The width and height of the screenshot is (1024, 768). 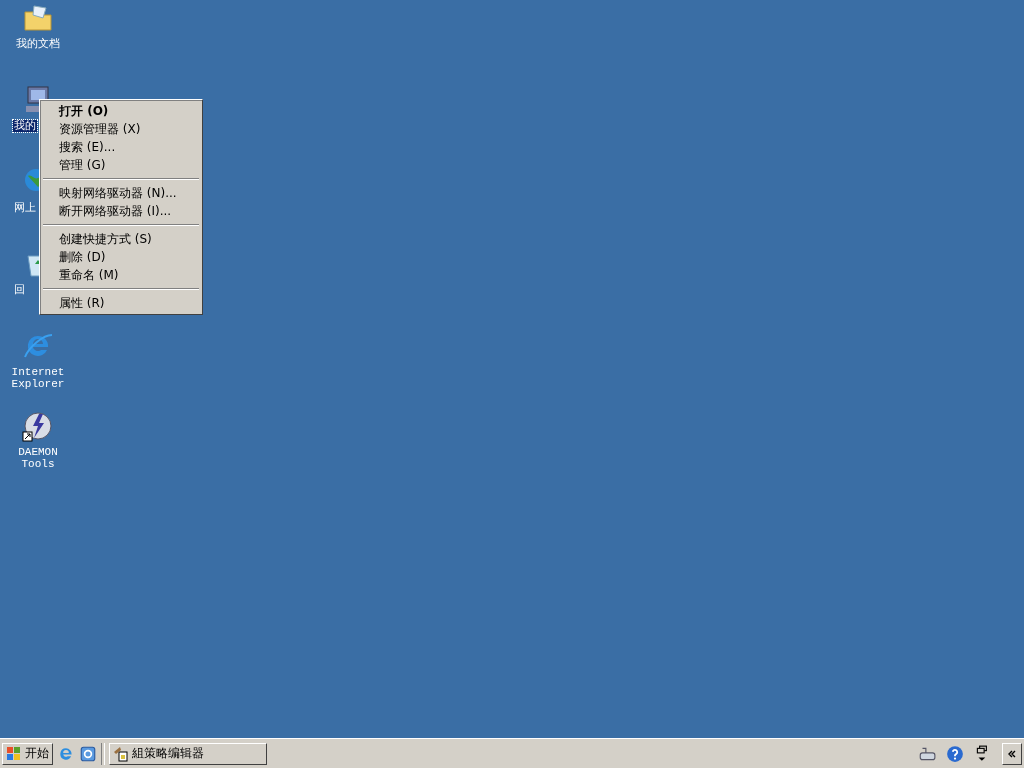 What do you see at coordinates (25, 126) in the screenshot?
I see `icon-label: 我的` at bounding box center [25, 126].